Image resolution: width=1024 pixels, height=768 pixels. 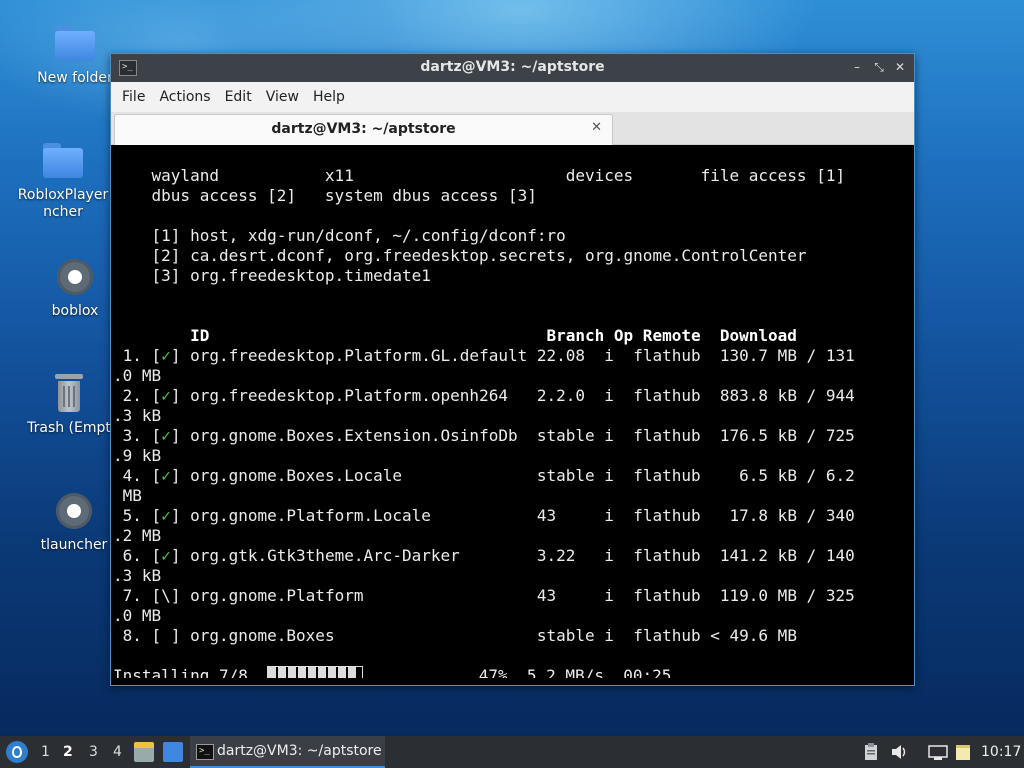 What do you see at coordinates (900, 67) in the screenshot?
I see `close-button: ✕` at bounding box center [900, 67].